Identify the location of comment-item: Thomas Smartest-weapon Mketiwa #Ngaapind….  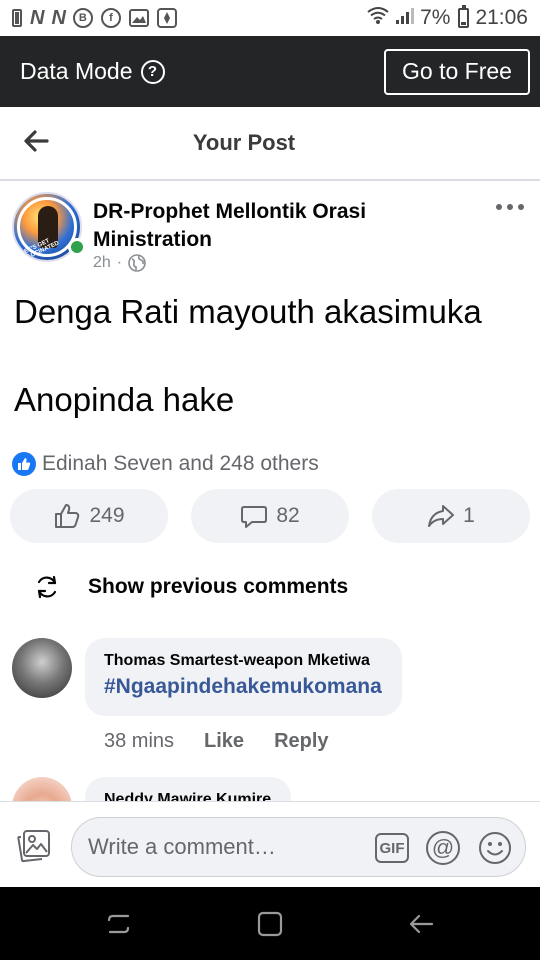
(270, 698).